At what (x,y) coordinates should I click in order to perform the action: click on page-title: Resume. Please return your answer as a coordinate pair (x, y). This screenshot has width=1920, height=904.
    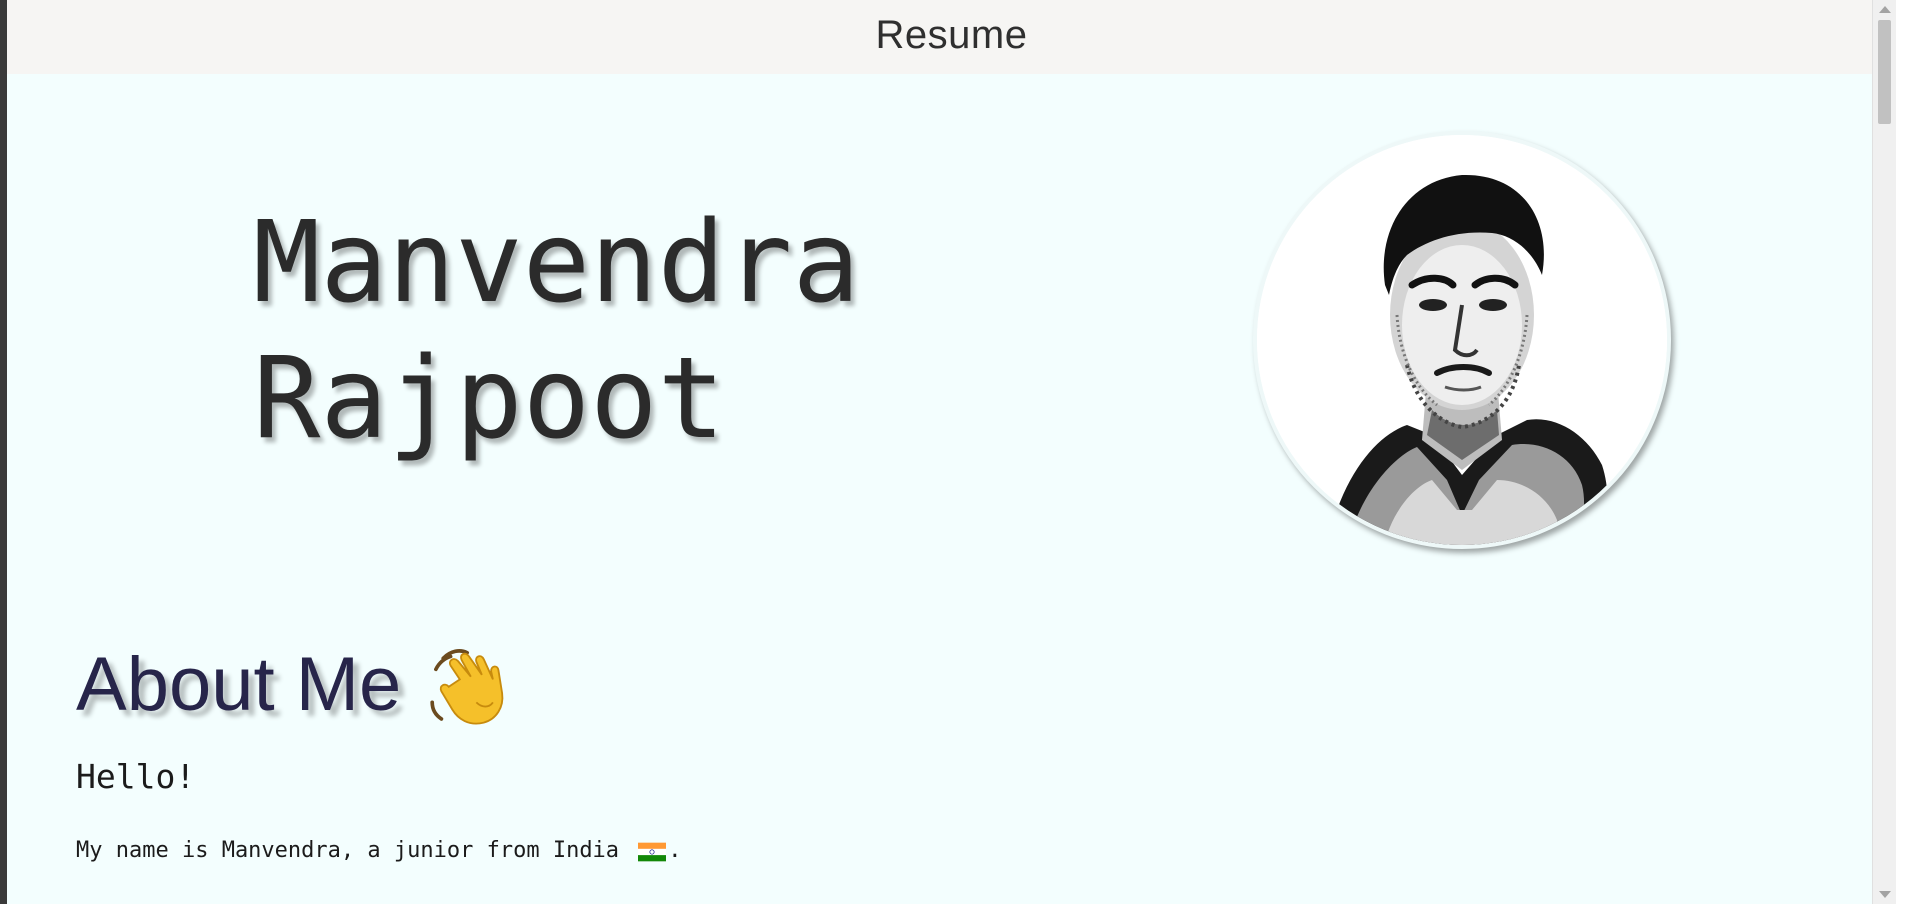
    Looking at the image, I should click on (951, 34).